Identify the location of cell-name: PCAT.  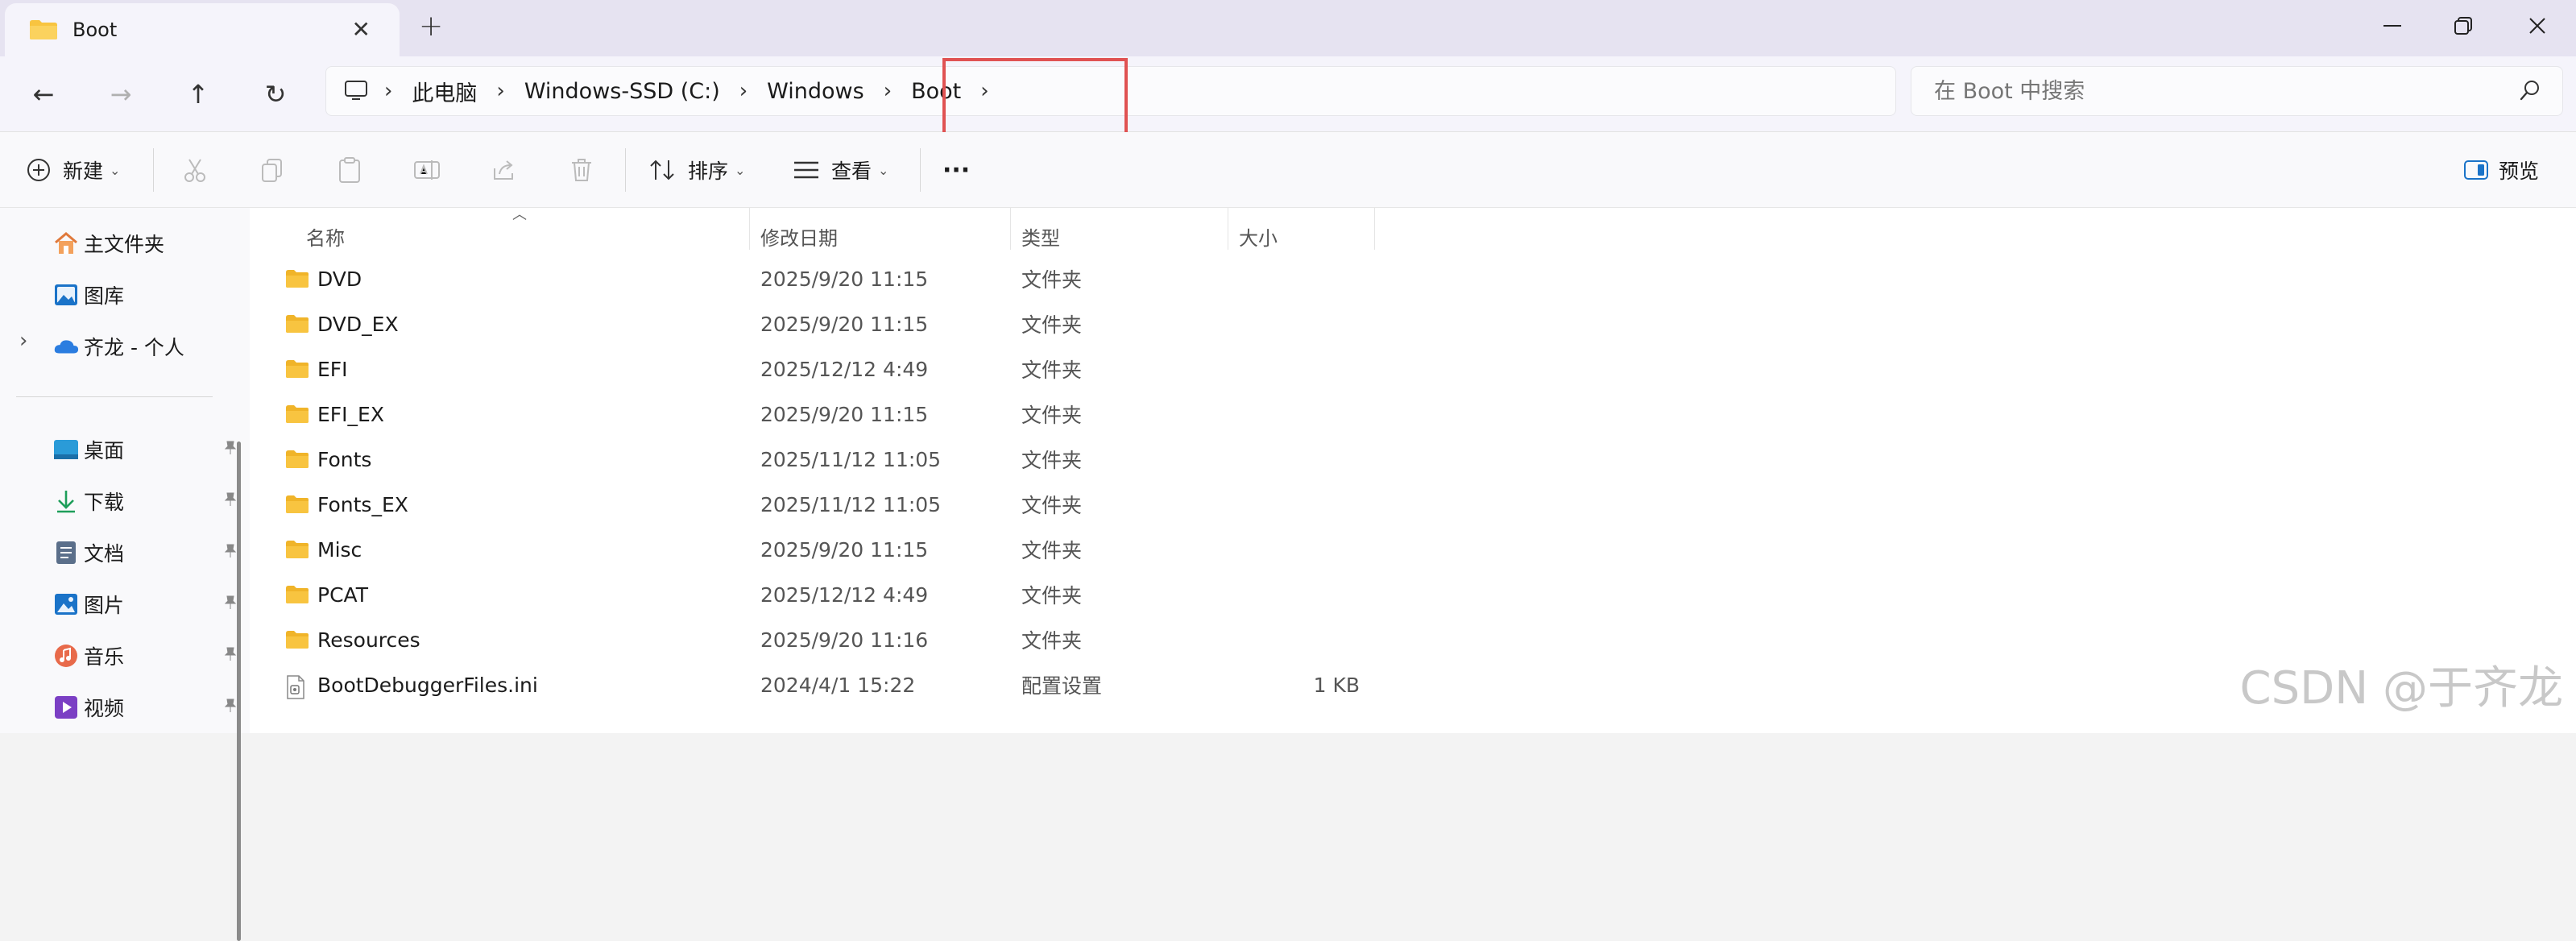
(326, 594).